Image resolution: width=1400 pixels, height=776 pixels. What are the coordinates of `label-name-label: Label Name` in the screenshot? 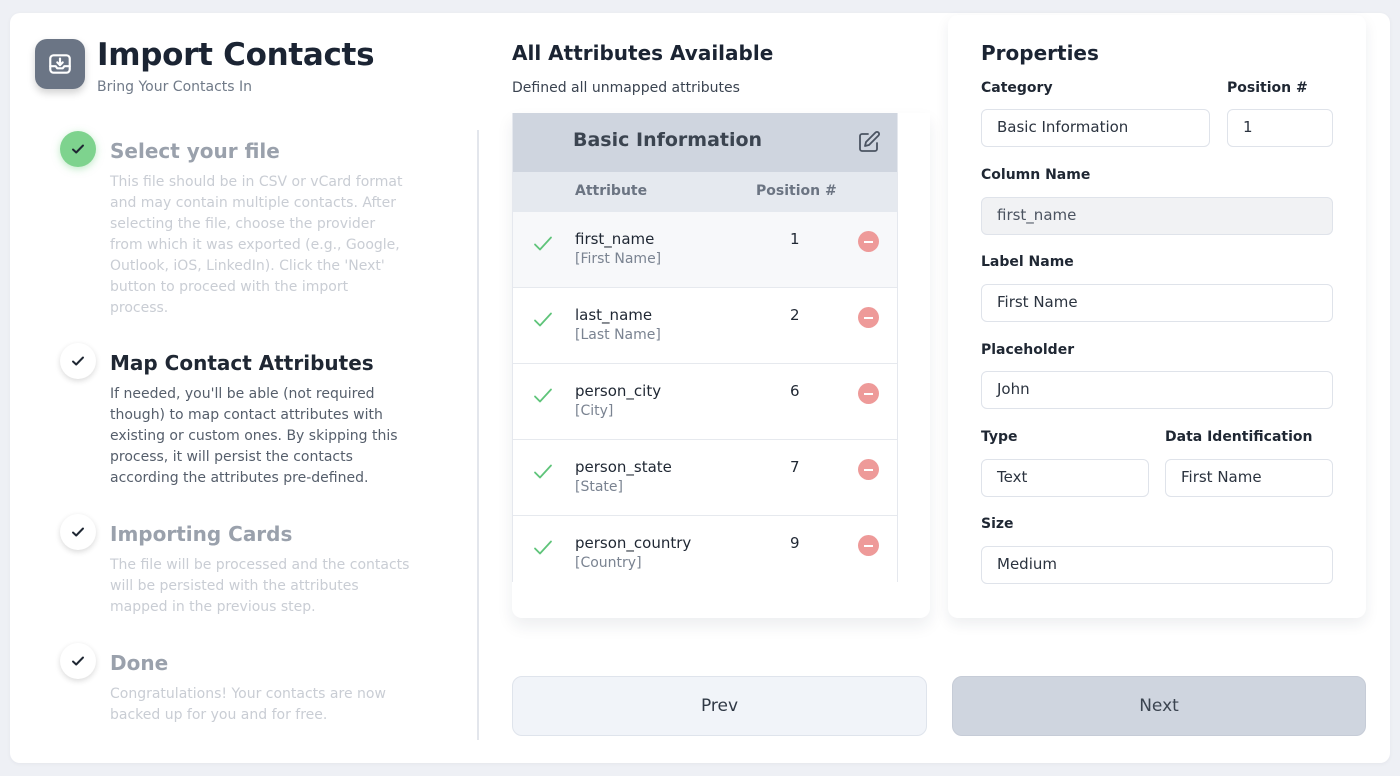 It's located at (1027, 262).